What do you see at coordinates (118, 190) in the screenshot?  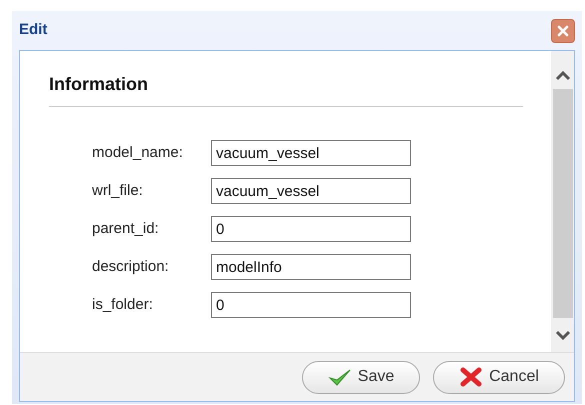 I see `field-label: wrl_file:` at bounding box center [118, 190].